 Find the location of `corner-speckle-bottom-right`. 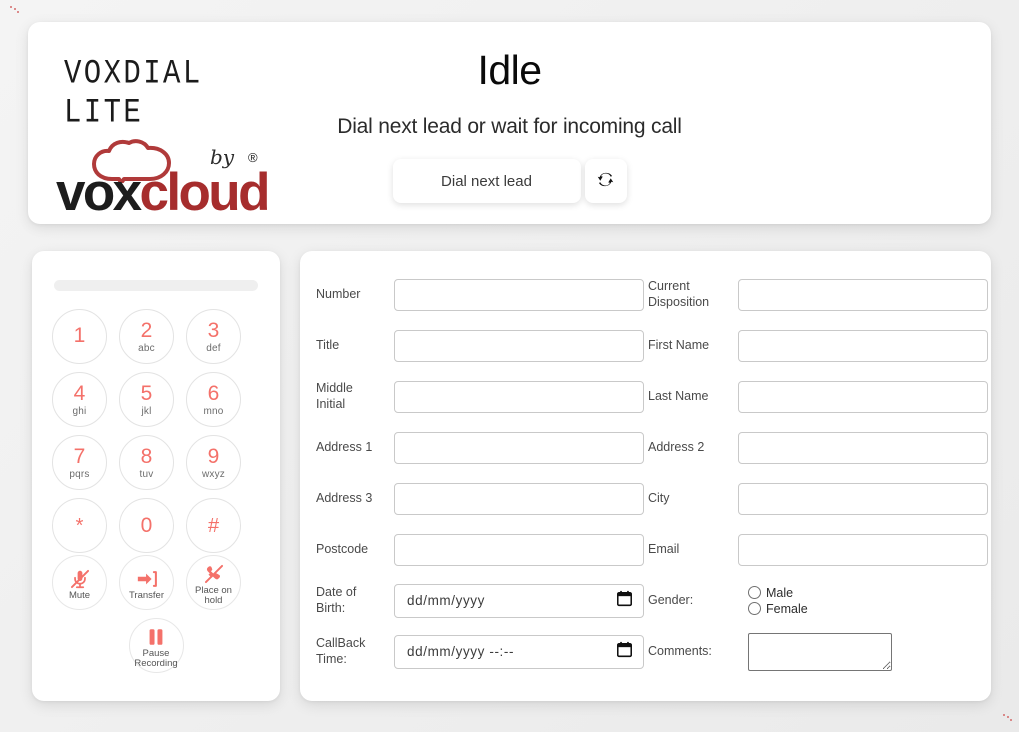

corner-speckle-bottom-right is located at coordinates (1008, 719).